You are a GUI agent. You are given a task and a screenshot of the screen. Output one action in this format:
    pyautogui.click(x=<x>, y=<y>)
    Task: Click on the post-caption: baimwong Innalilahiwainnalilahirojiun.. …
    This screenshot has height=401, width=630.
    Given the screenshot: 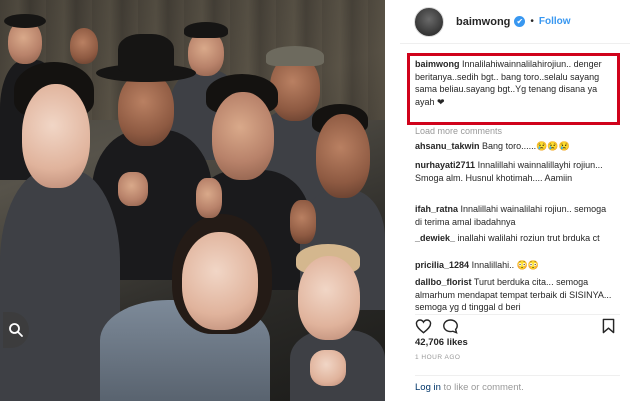 What is the action you would take?
    pyautogui.click(x=510, y=83)
    